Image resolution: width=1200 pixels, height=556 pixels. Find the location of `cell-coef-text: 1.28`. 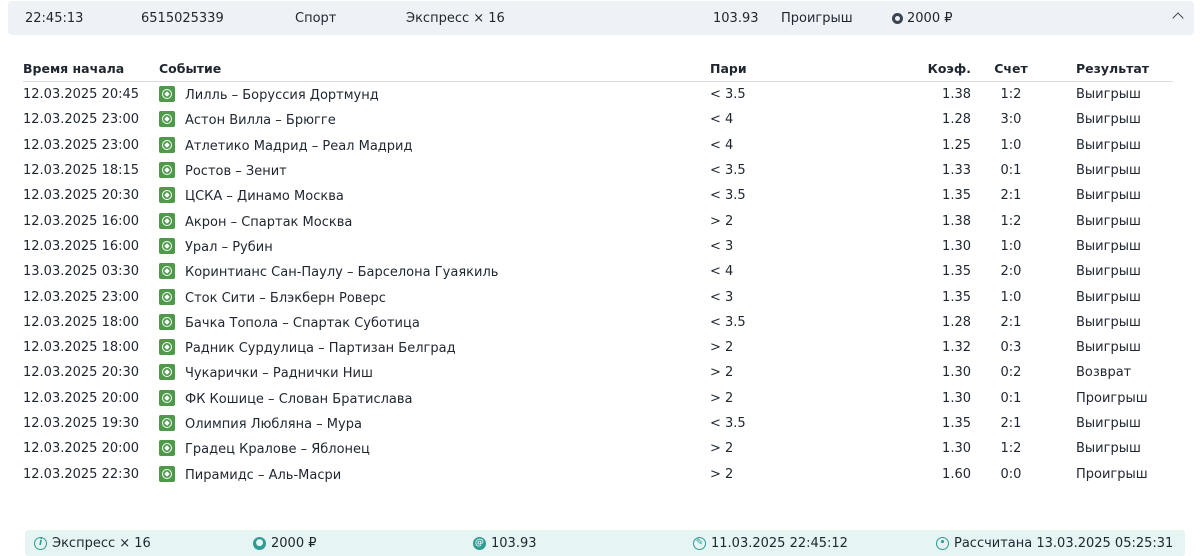

cell-coef-text: 1.28 is located at coordinates (956, 322).